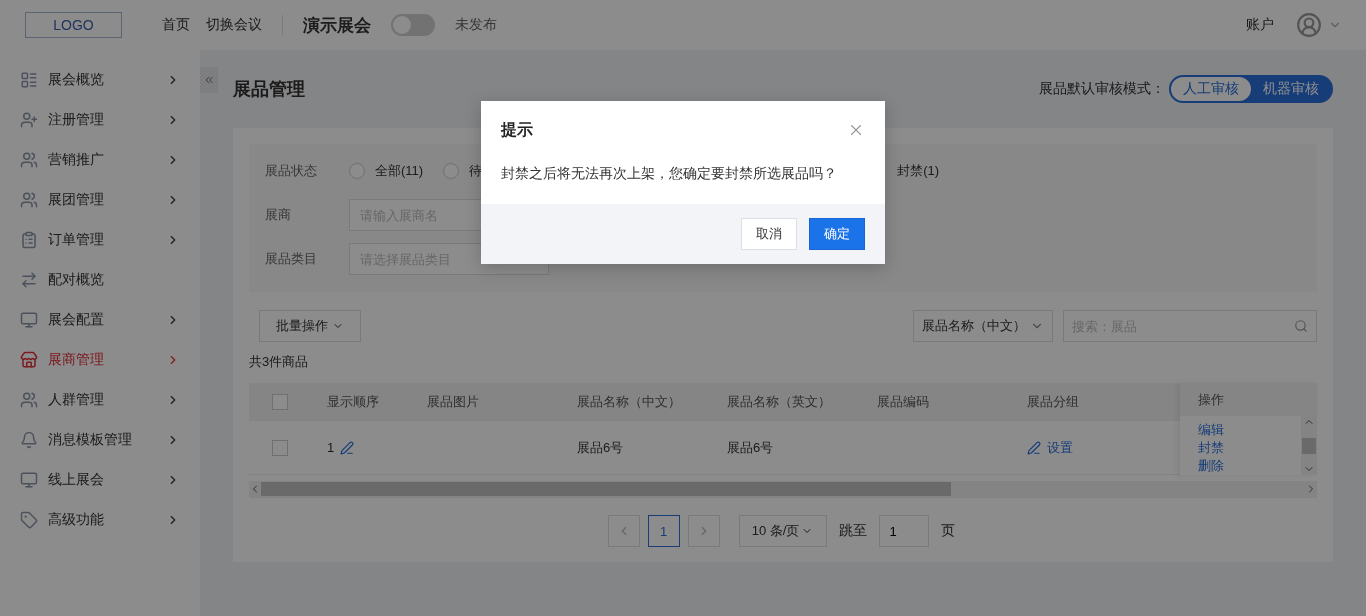  I want to click on sidebar-label: 展商管理, so click(76, 360).